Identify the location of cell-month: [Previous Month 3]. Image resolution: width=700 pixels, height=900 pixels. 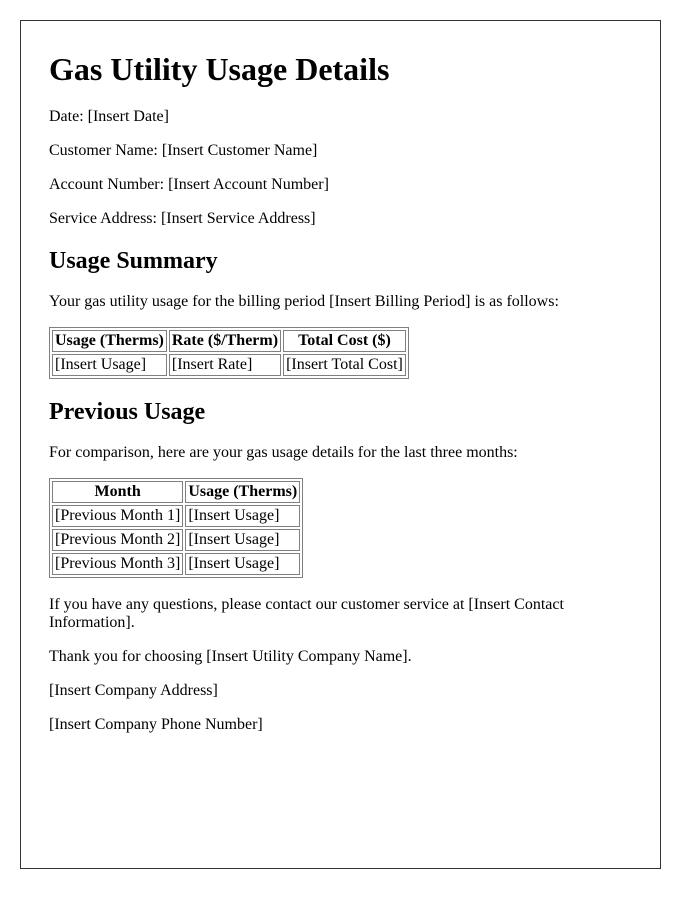
(118, 564).